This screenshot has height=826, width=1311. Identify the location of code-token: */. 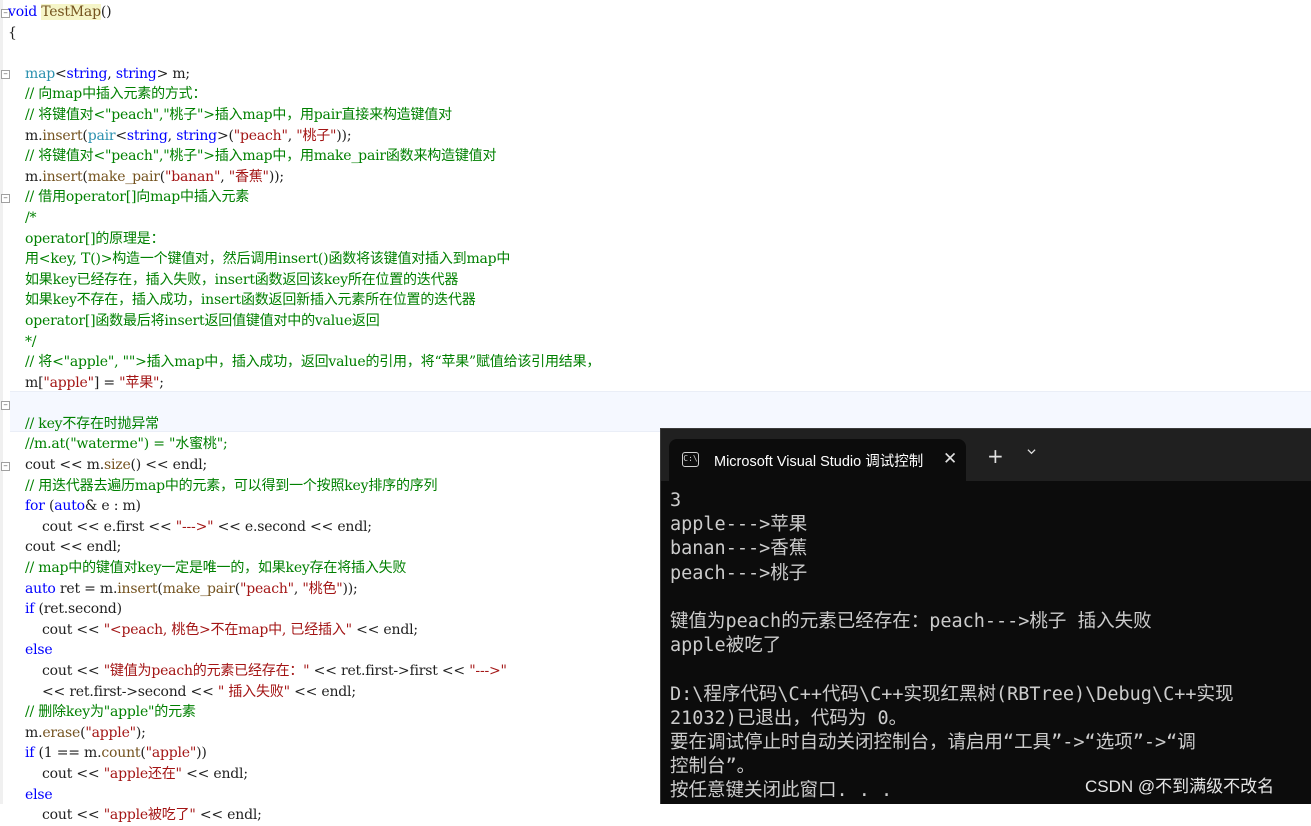
(22, 341).